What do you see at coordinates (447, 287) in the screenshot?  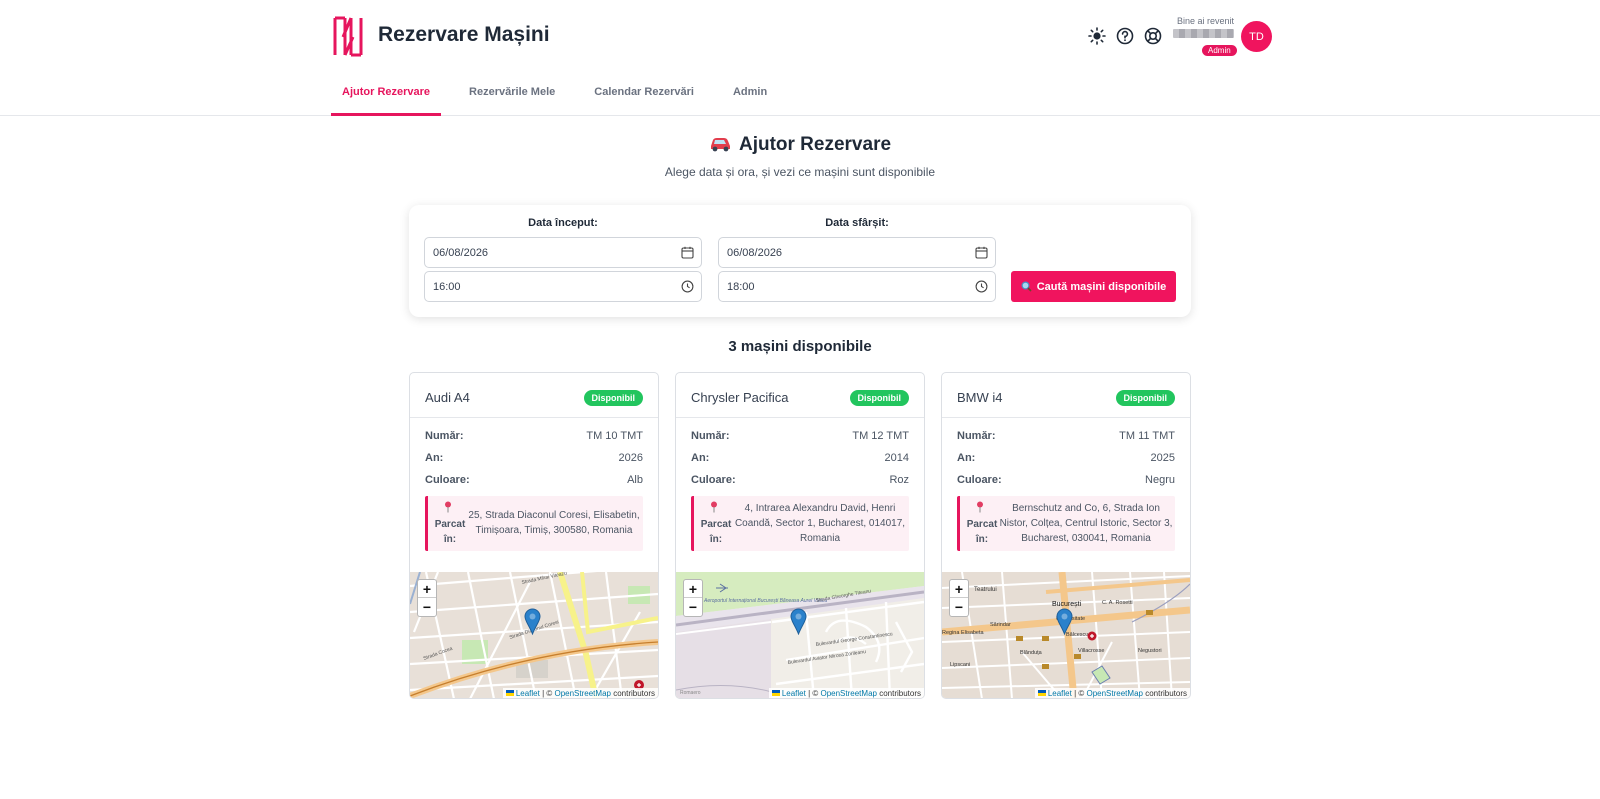 I see `start-time-value: 16:00` at bounding box center [447, 287].